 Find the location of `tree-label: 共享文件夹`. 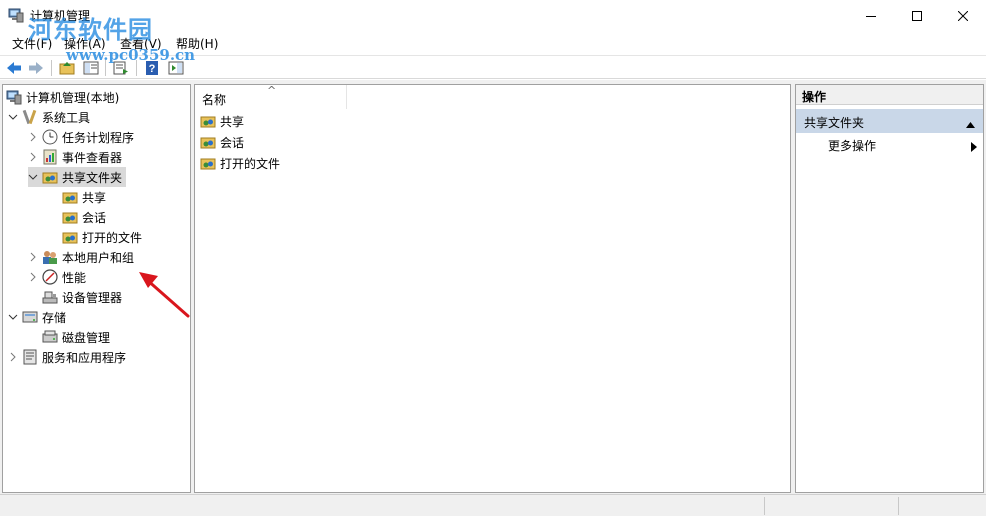

tree-label: 共享文件夹 is located at coordinates (92, 177).